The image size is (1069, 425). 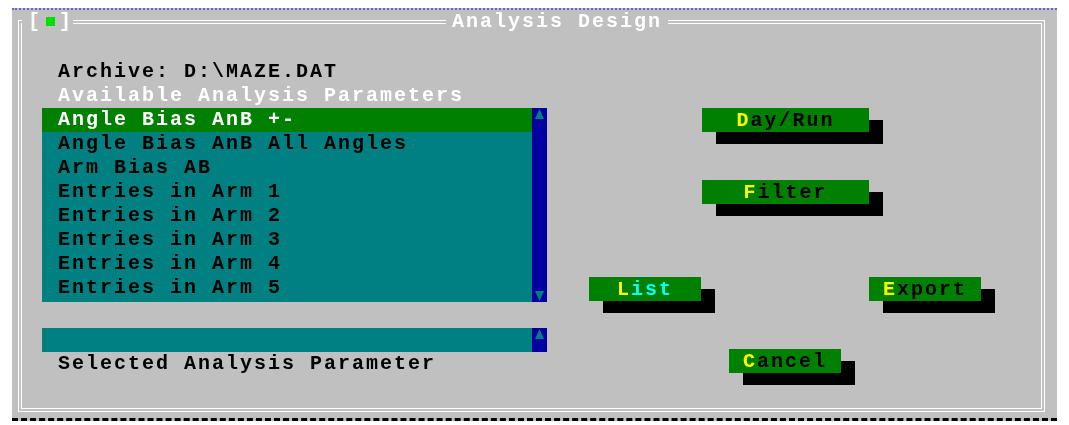 What do you see at coordinates (287, 120) in the screenshot?
I see `list-item: Angle Bias AnB +-` at bounding box center [287, 120].